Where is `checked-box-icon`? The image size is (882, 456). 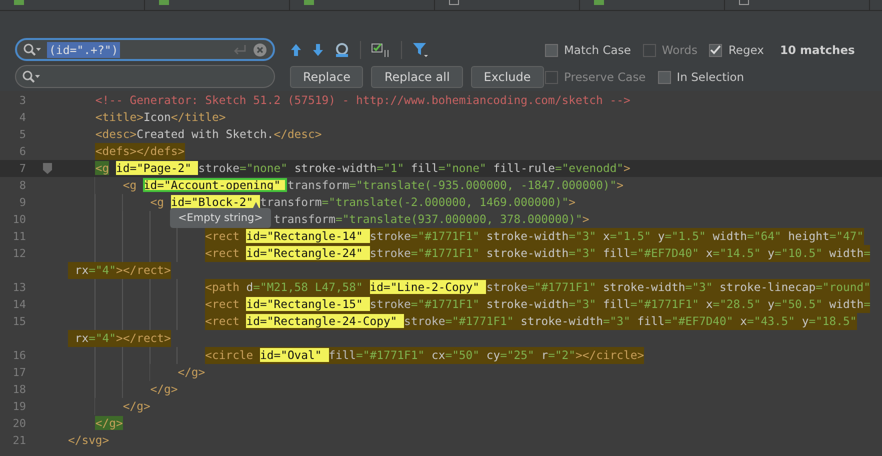
checked-box-icon is located at coordinates (381, 50).